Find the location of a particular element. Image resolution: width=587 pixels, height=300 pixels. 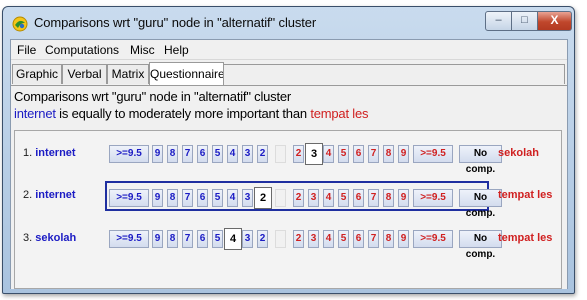

row-left-item: sekolah is located at coordinates (56, 238).